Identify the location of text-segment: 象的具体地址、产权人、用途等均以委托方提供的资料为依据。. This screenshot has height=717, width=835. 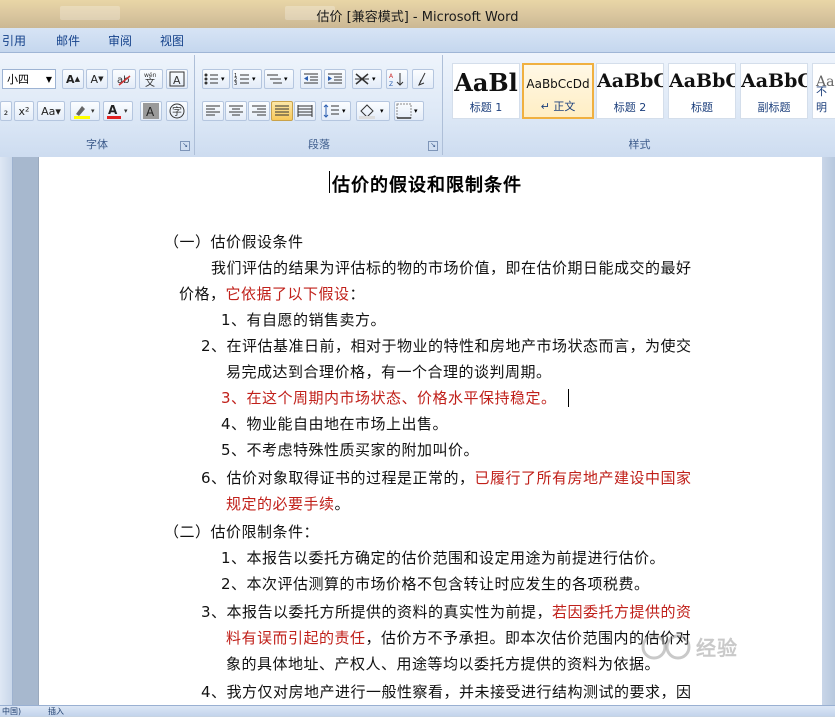
(443, 664).